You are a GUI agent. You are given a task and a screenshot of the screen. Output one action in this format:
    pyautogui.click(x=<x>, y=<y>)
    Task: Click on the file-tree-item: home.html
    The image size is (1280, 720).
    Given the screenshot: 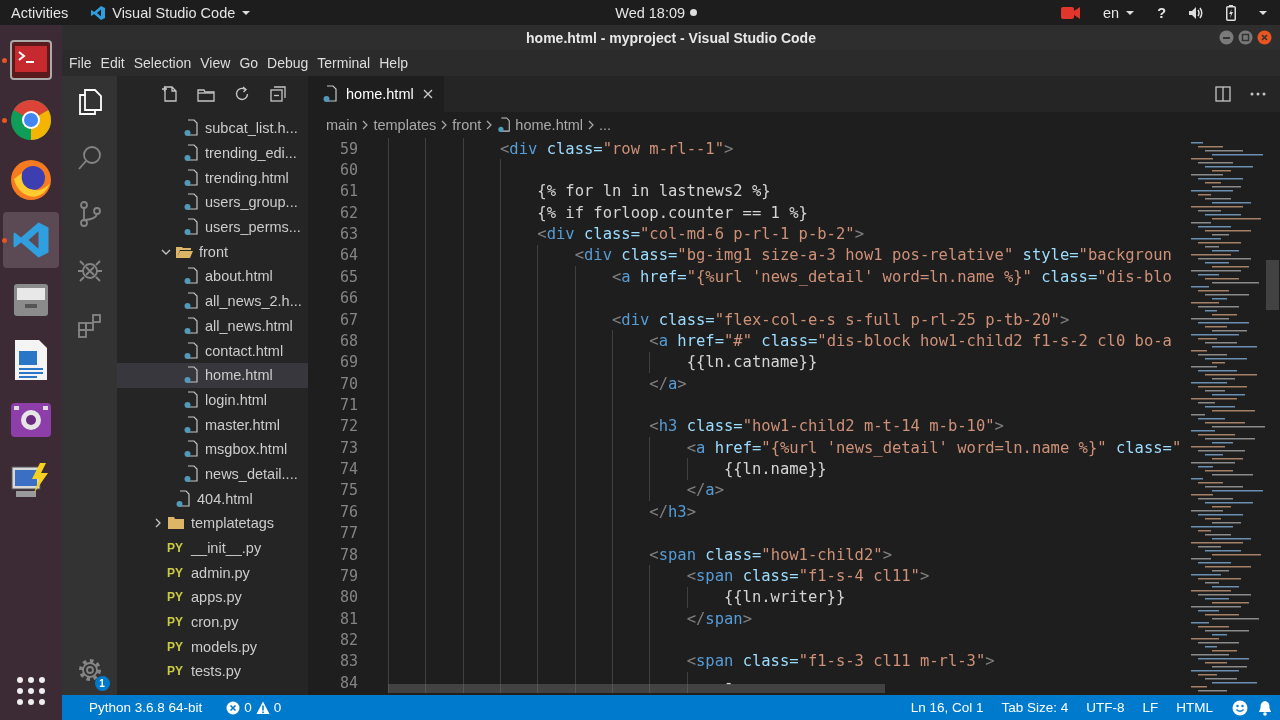 What is the action you would take?
    pyautogui.click(x=212, y=375)
    